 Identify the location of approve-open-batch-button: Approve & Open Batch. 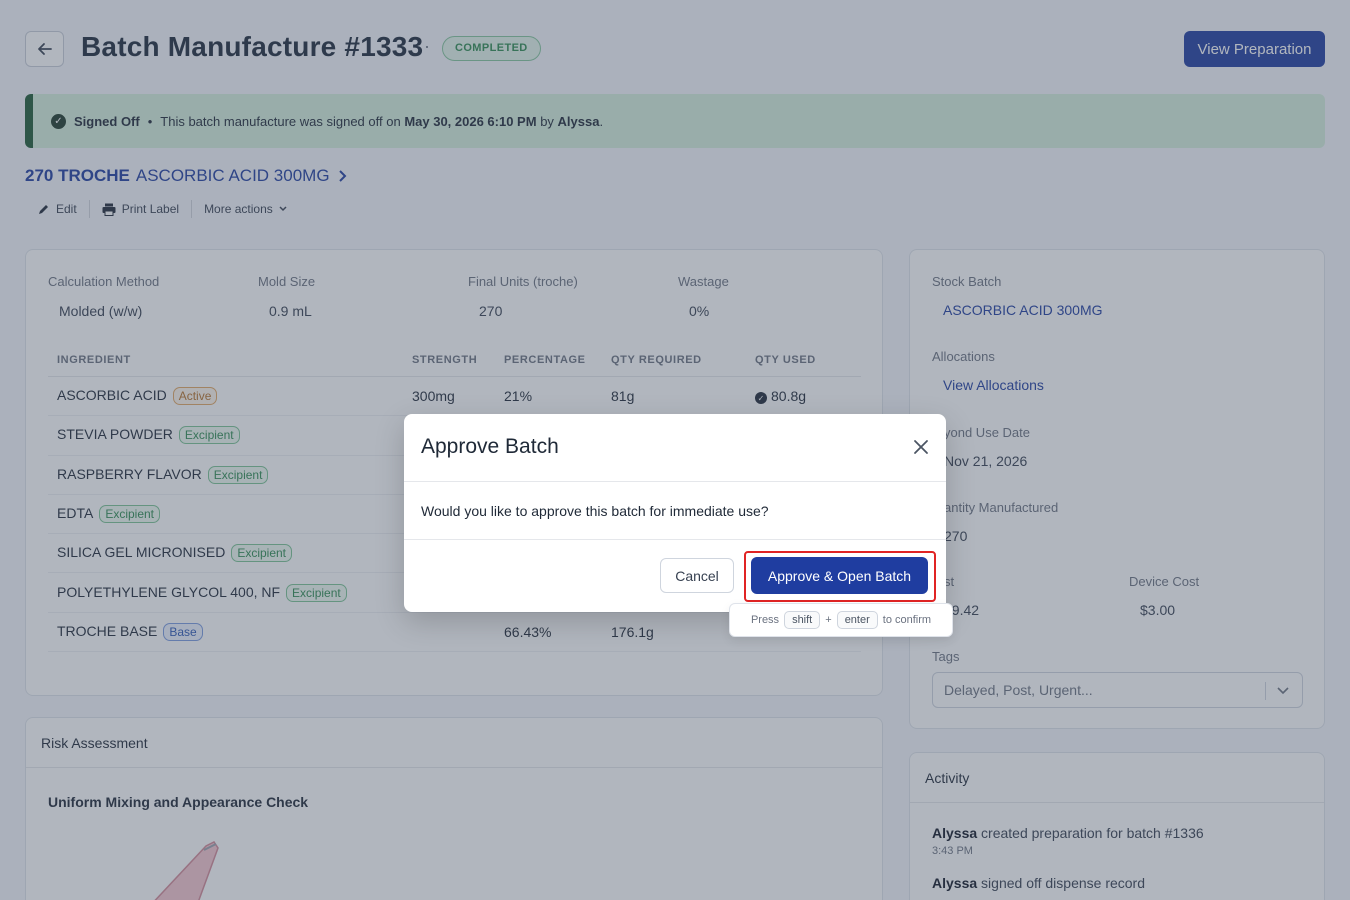
(839, 575).